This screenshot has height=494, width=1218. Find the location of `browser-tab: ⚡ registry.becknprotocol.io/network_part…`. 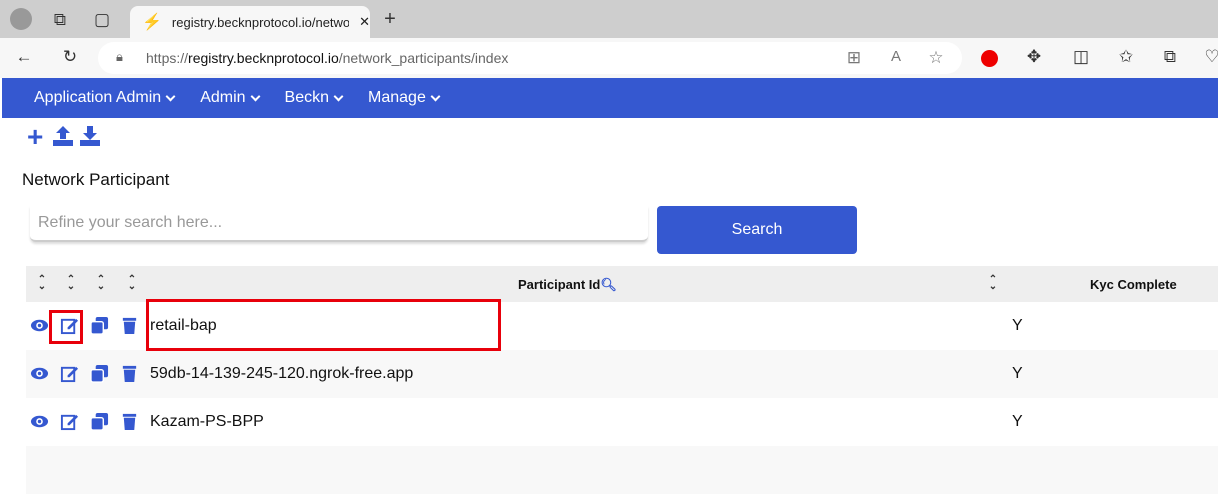

browser-tab: ⚡ registry.becknprotocol.io/network_part… is located at coordinates (250, 22).